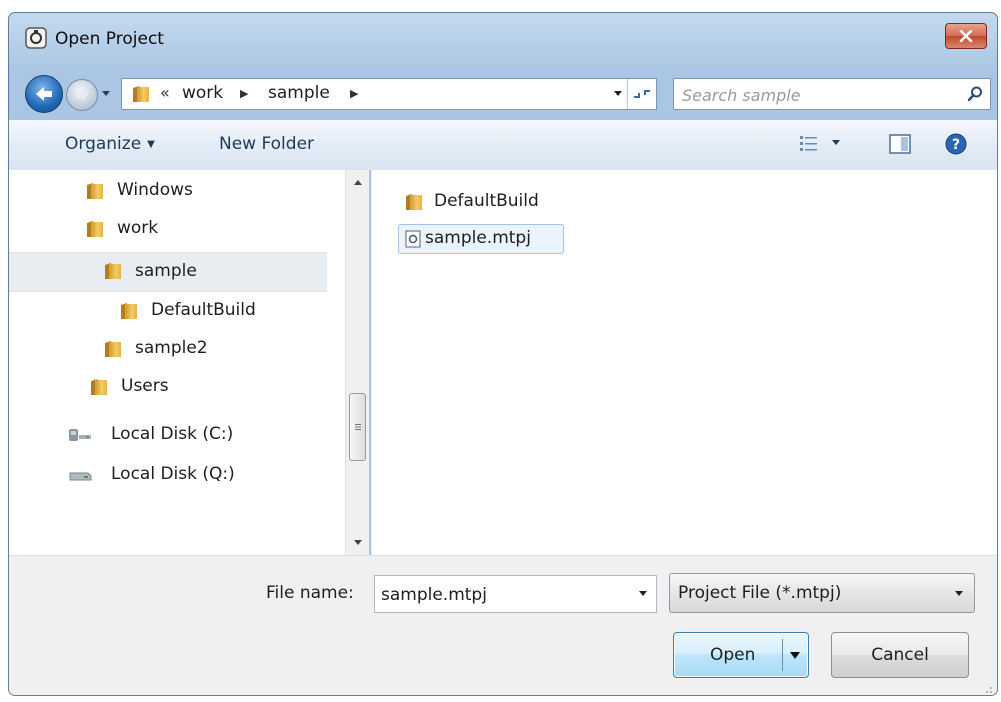 The height and width of the screenshot is (702, 1001). What do you see at coordinates (782, 655) in the screenshot?
I see `split-divider` at bounding box center [782, 655].